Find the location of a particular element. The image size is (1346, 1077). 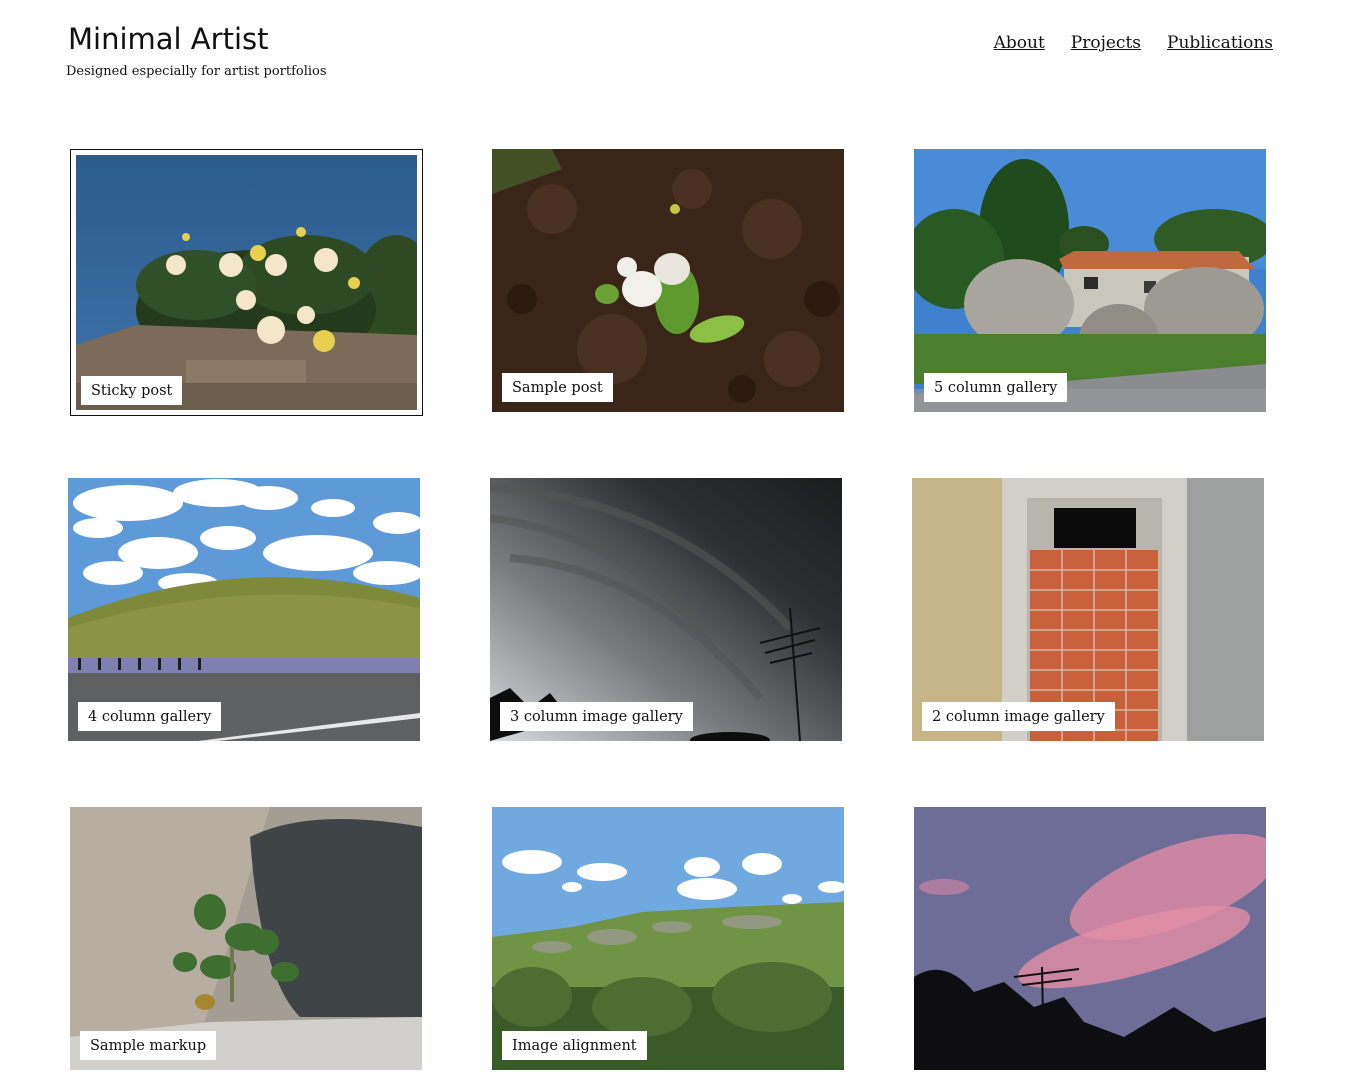

post-label: Sample post is located at coordinates (557, 387).